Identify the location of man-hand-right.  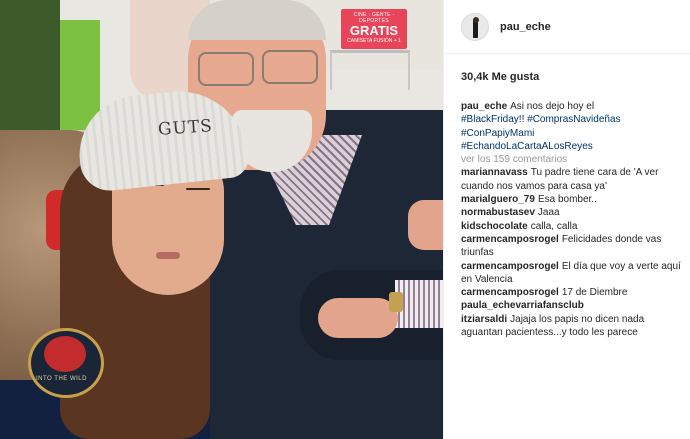
(425, 225).